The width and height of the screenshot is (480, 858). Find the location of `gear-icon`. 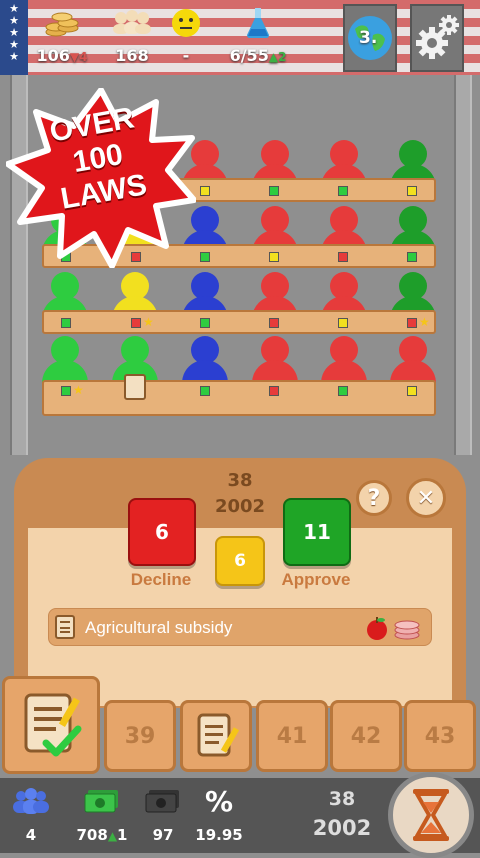

gear-icon is located at coordinates (437, 37).